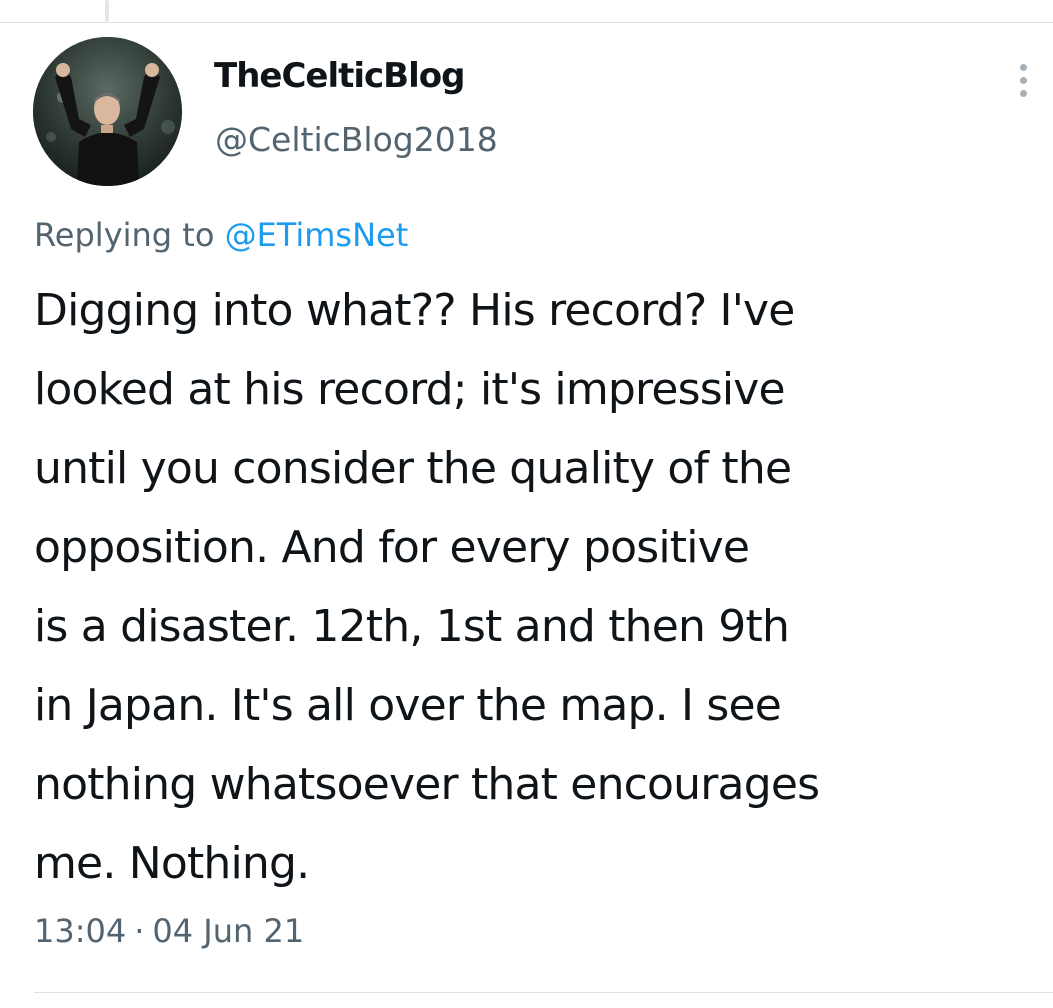  I want to click on avatar-photo, so click(107, 111).